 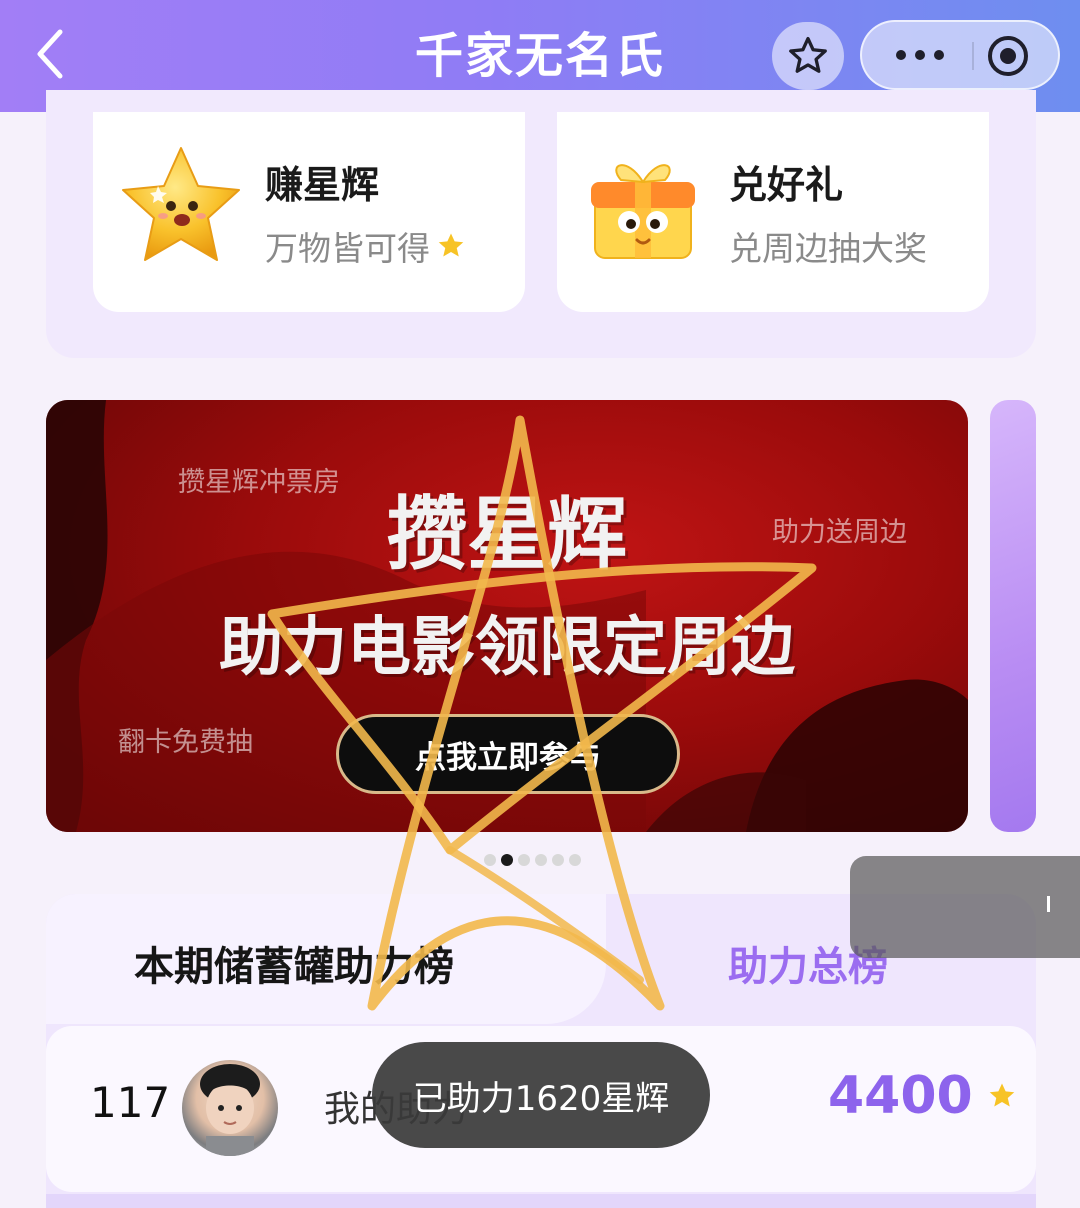 I want to click on avatar-portrait, so click(x=230, y=1110).